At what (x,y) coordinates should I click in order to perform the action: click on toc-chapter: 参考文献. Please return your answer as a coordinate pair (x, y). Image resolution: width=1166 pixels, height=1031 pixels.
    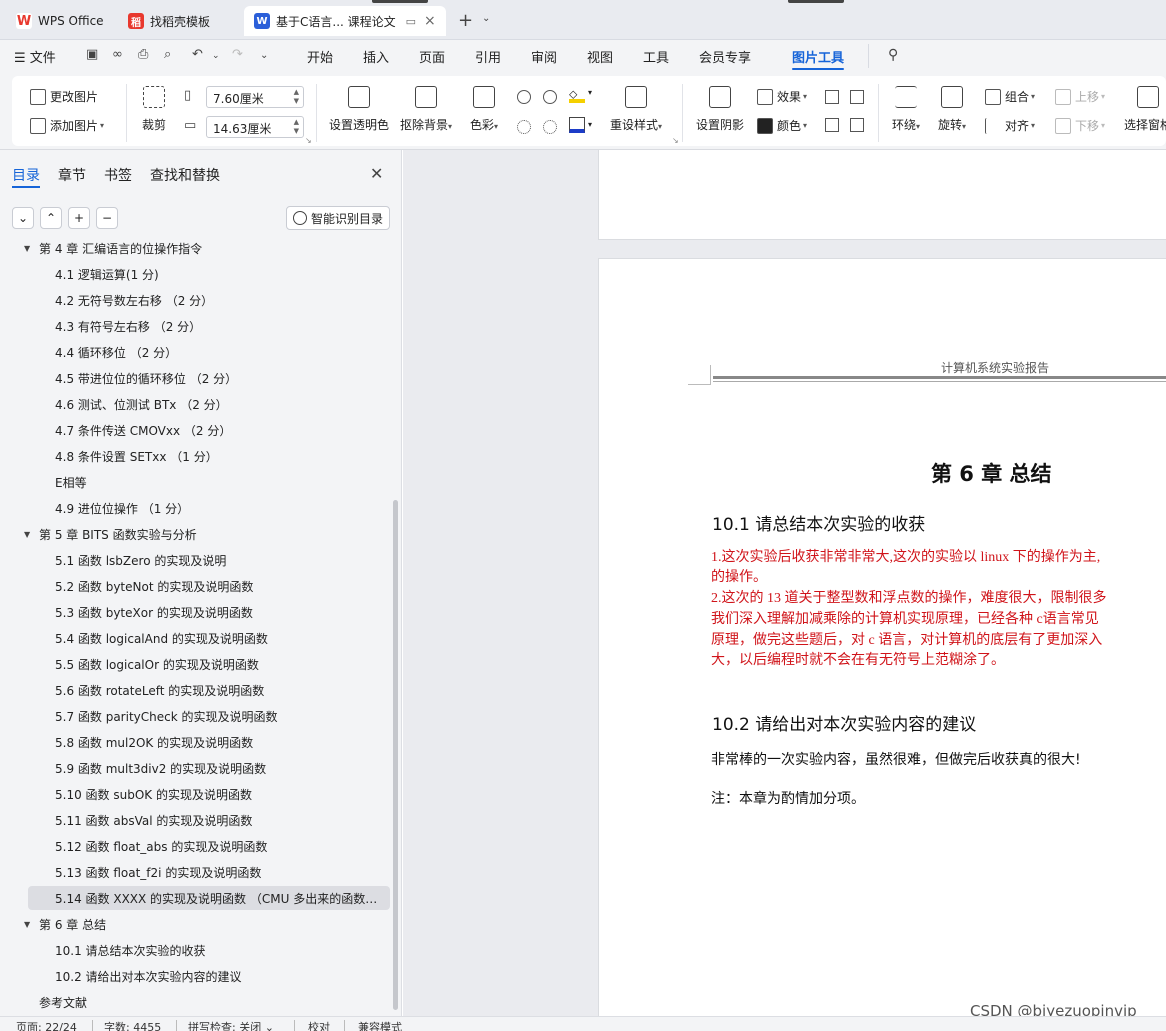
    Looking at the image, I should click on (196, 1002).